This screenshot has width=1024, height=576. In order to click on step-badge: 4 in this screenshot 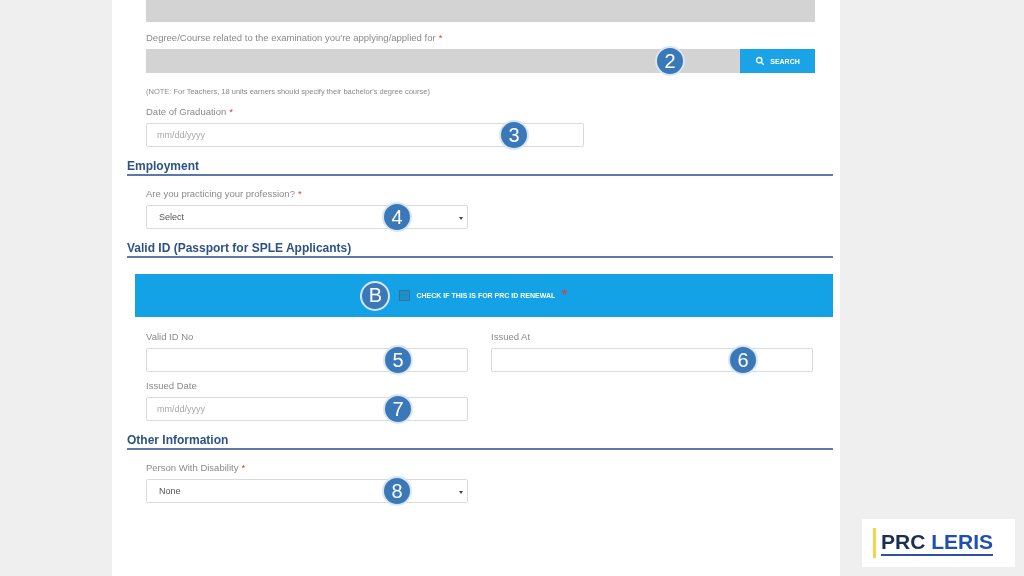, I will do `click(397, 217)`.